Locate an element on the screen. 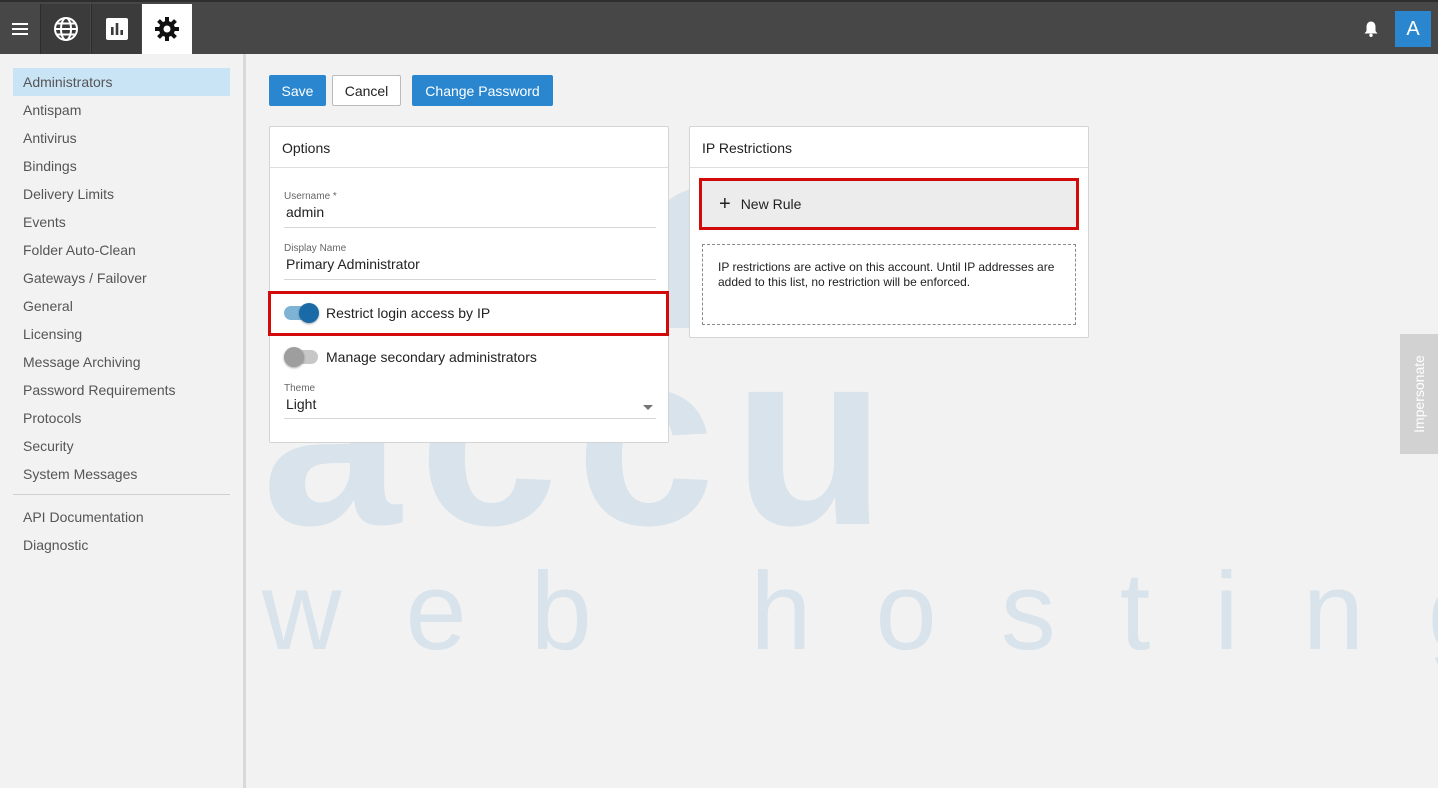 The height and width of the screenshot is (788, 1438). watermark-web-hosting: web hosting is located at coordinates (850, 611).